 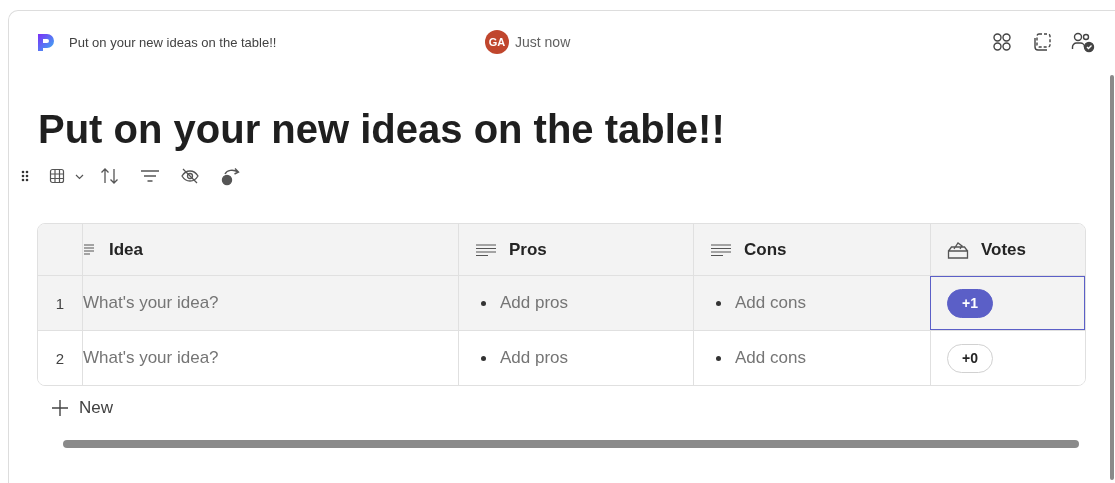 I want to click on table-row: 1 What's your idea? Add pros Add cons +1, so click(x=561, y=303).